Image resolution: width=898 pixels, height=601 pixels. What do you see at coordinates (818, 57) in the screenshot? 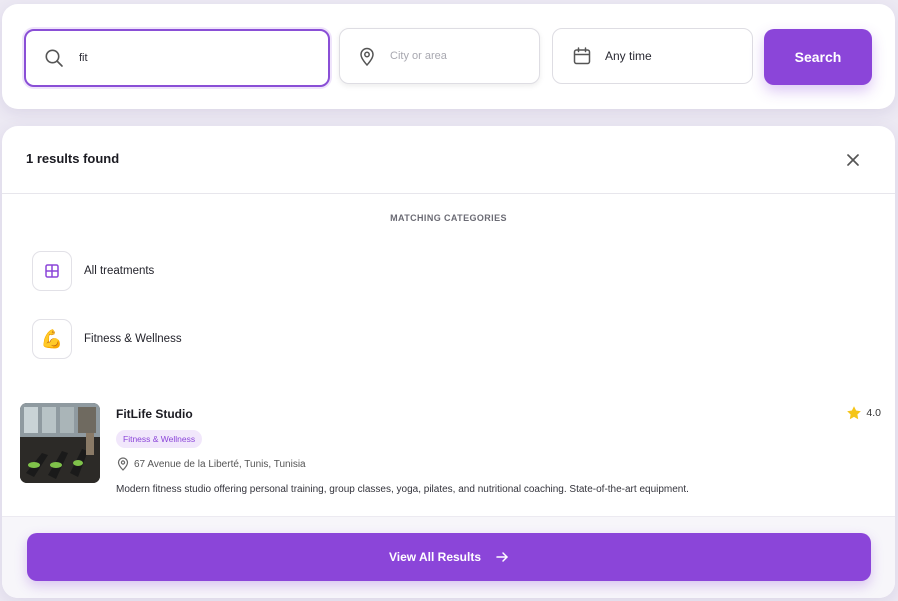
I see `search-button: Search` at bounding box center [818, 57].